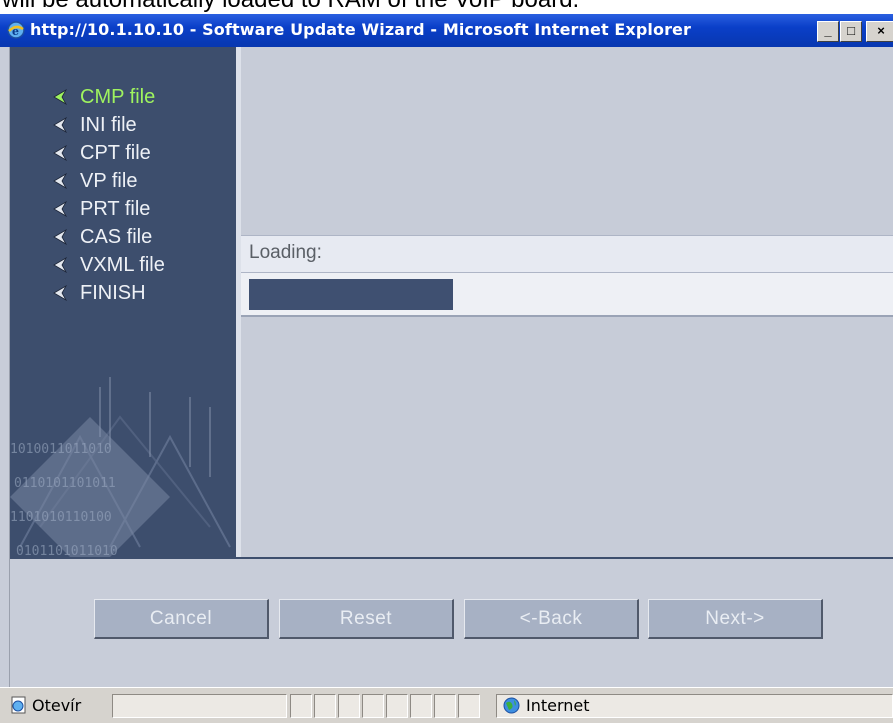 The height and width of the screenshot is (723, 893). I want to click on svg-text: e, so click(15, 31).